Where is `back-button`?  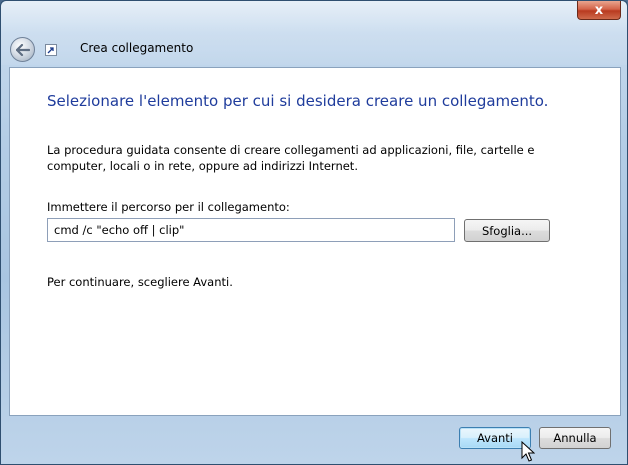 back-button is located at coordinates (22, 49).